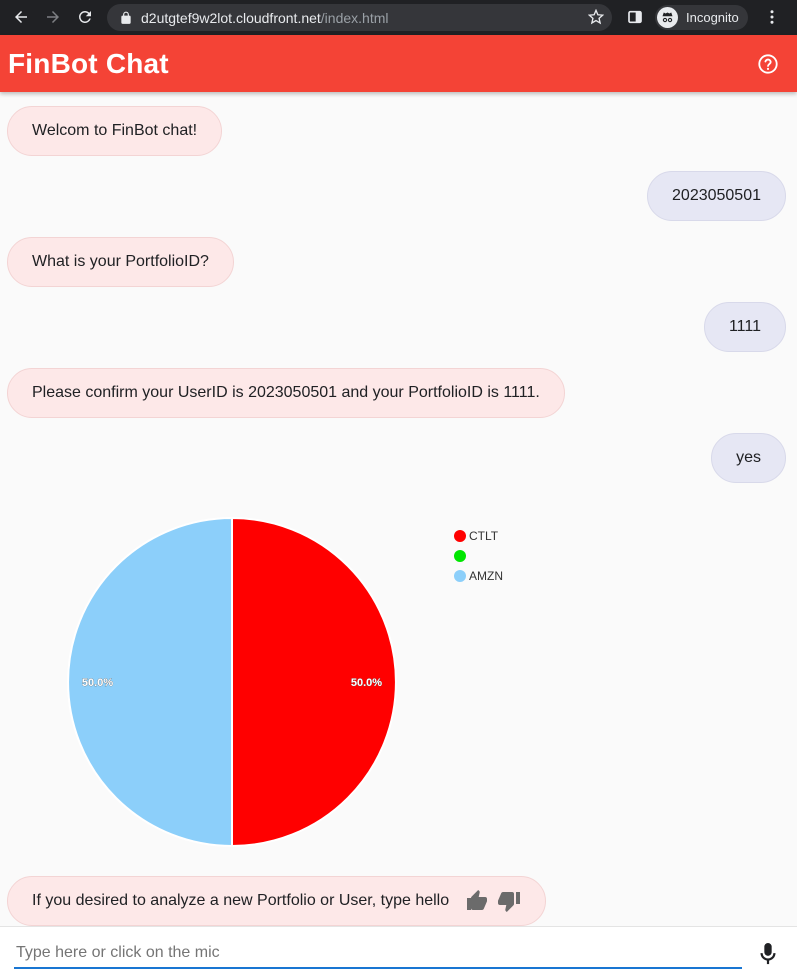  What do you see at coordinates (716, 196) in the screenshot?
I see `user-message: 2023050501` at bounding box center [716, 196].